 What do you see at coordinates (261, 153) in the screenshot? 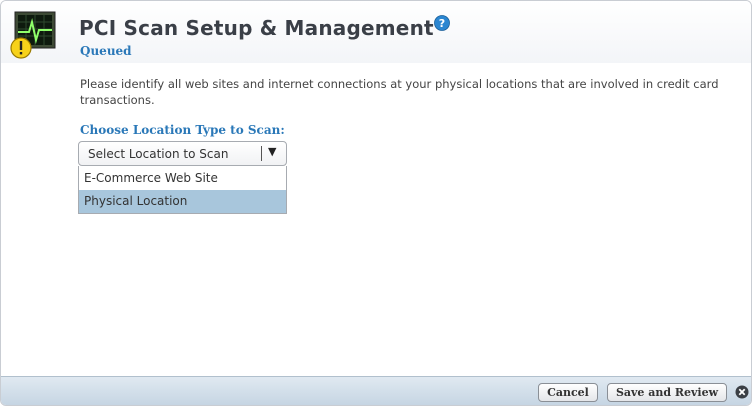
I see `select-divider` at bounding box center [261, 153].